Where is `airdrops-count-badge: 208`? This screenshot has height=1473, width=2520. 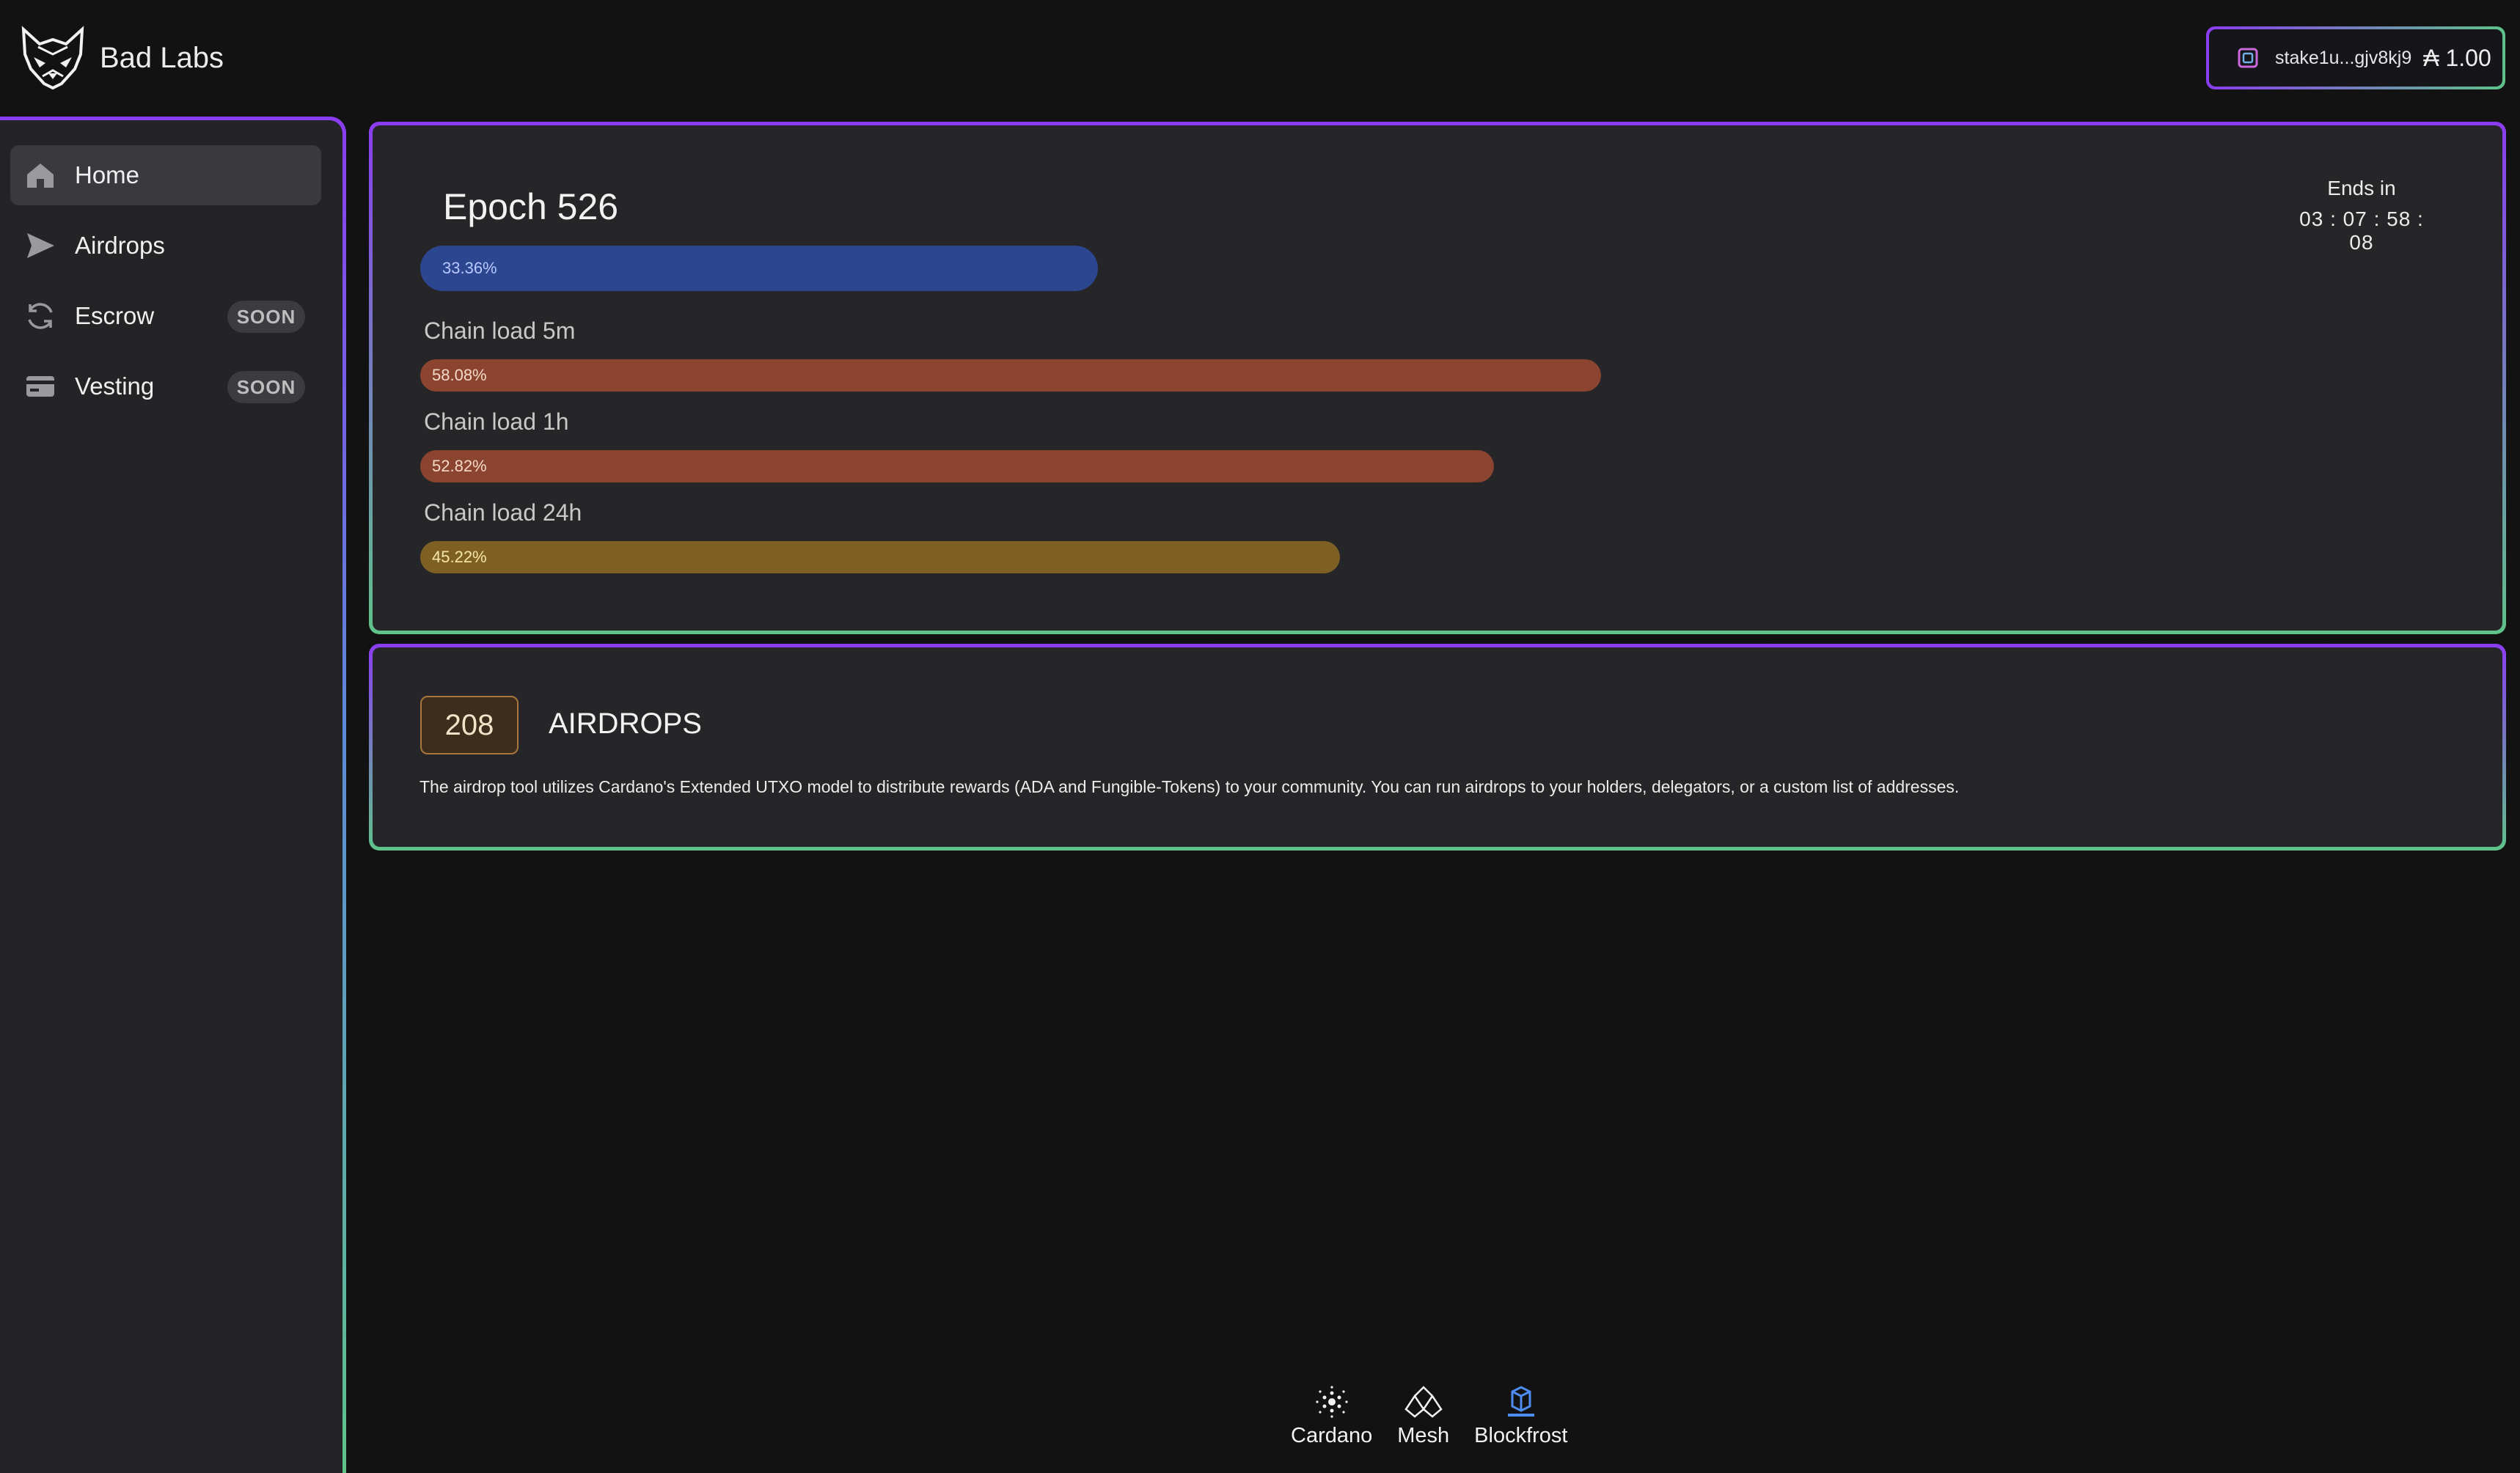 airdrops-count-badge: 208 is located at coordinates (470, 725).